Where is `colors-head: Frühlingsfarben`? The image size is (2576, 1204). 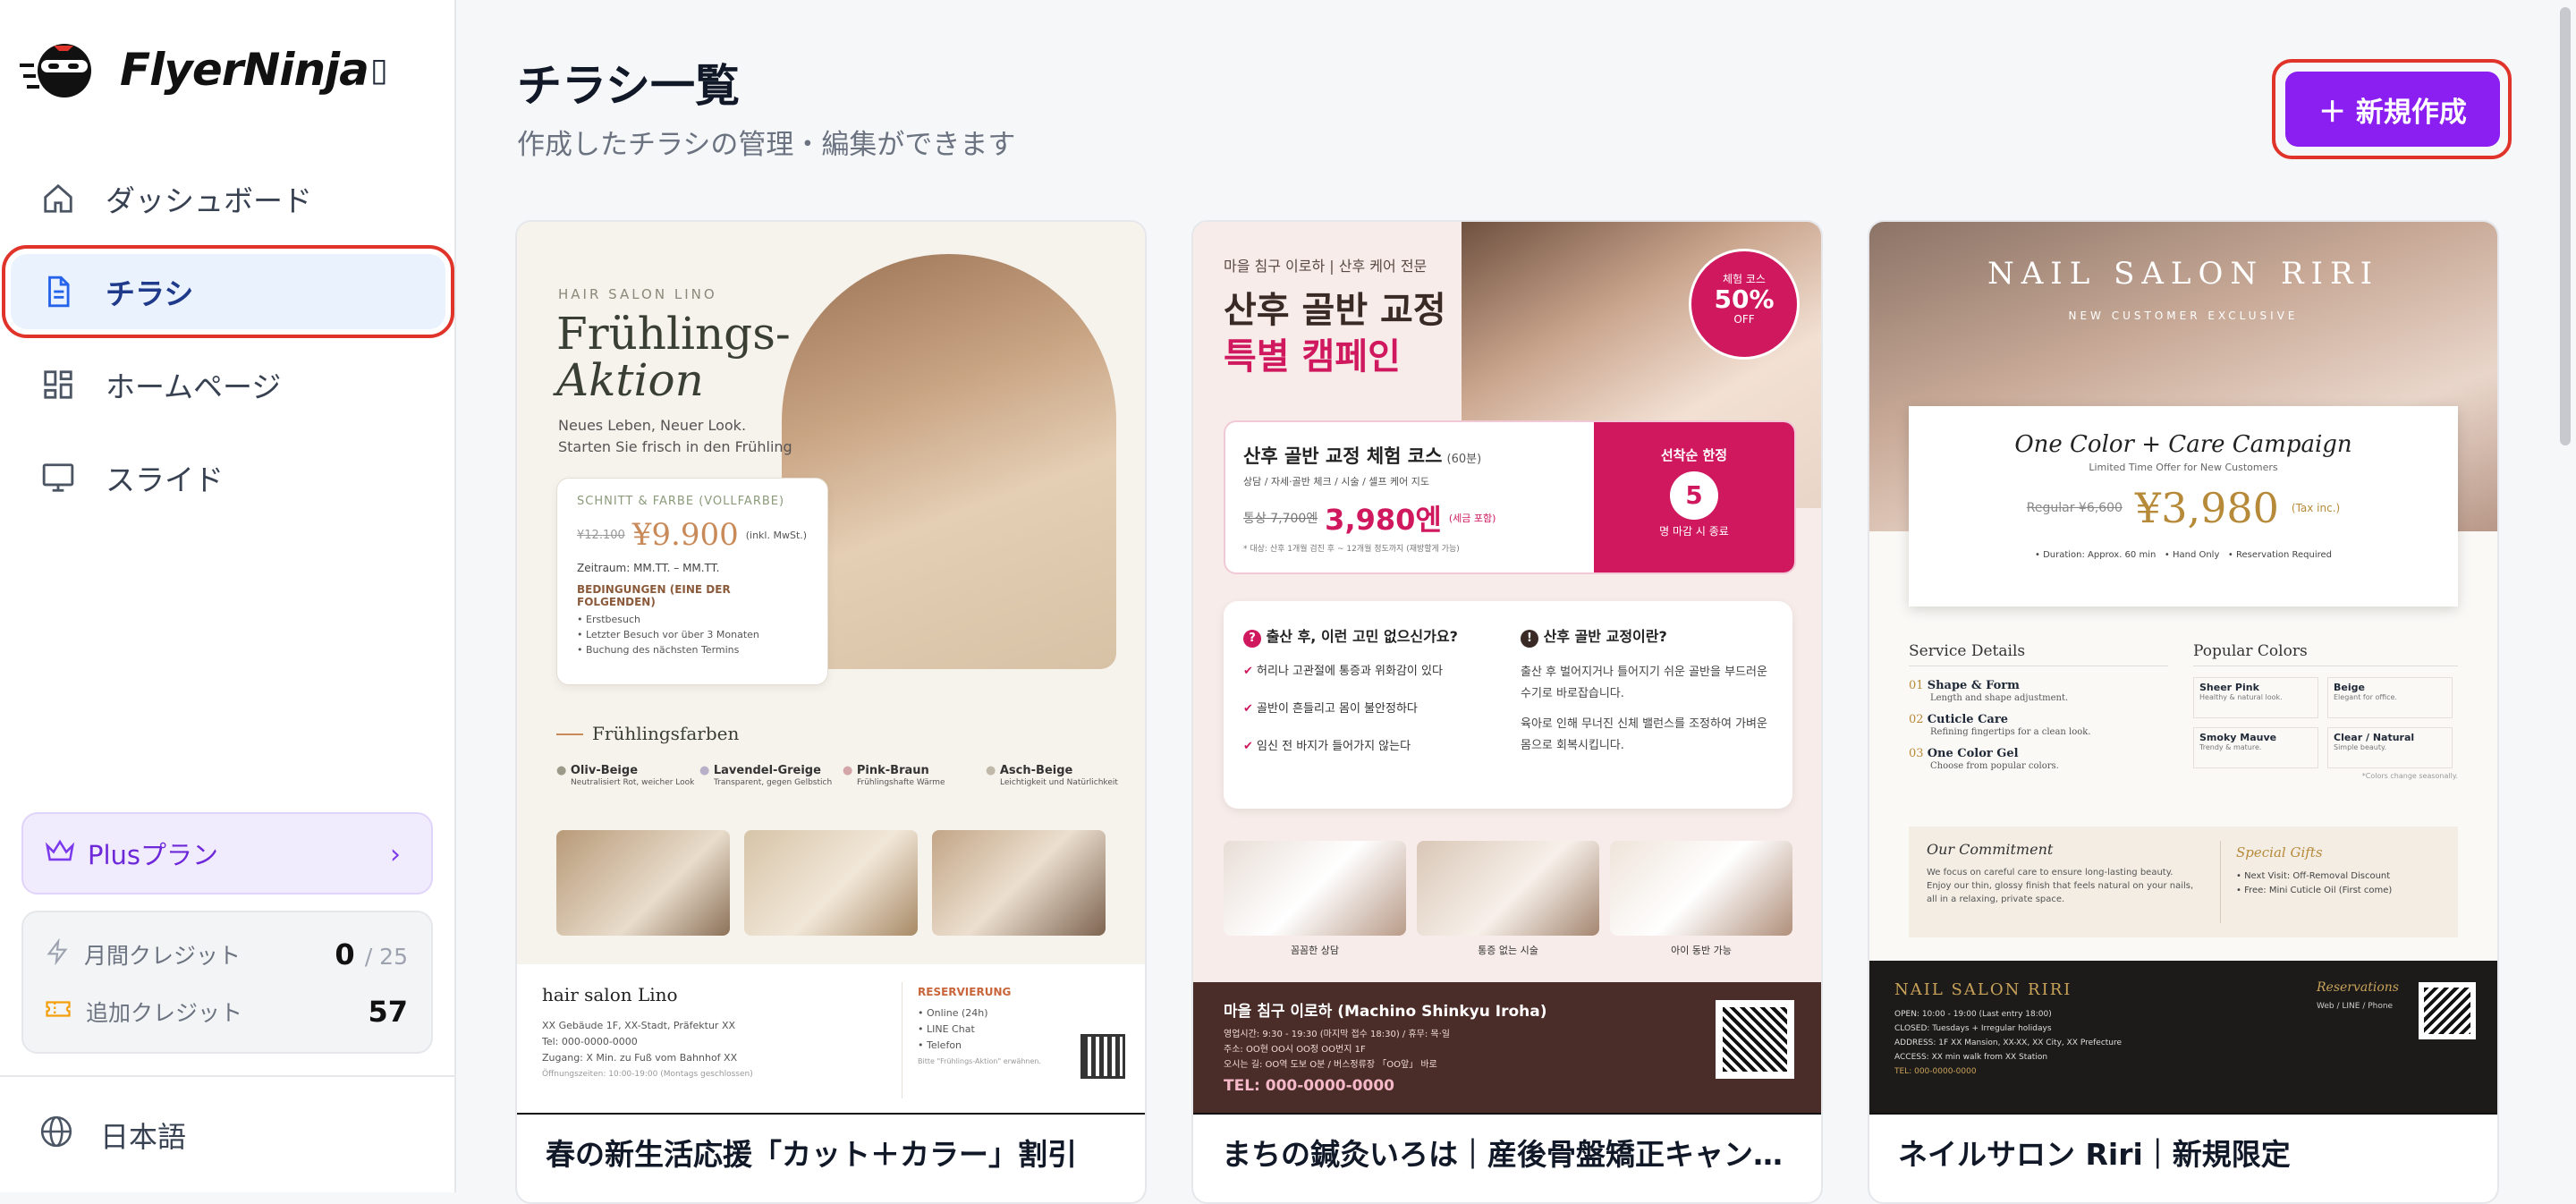
colors-head: Frühlingsfarben is located at coordinates (666, 734).